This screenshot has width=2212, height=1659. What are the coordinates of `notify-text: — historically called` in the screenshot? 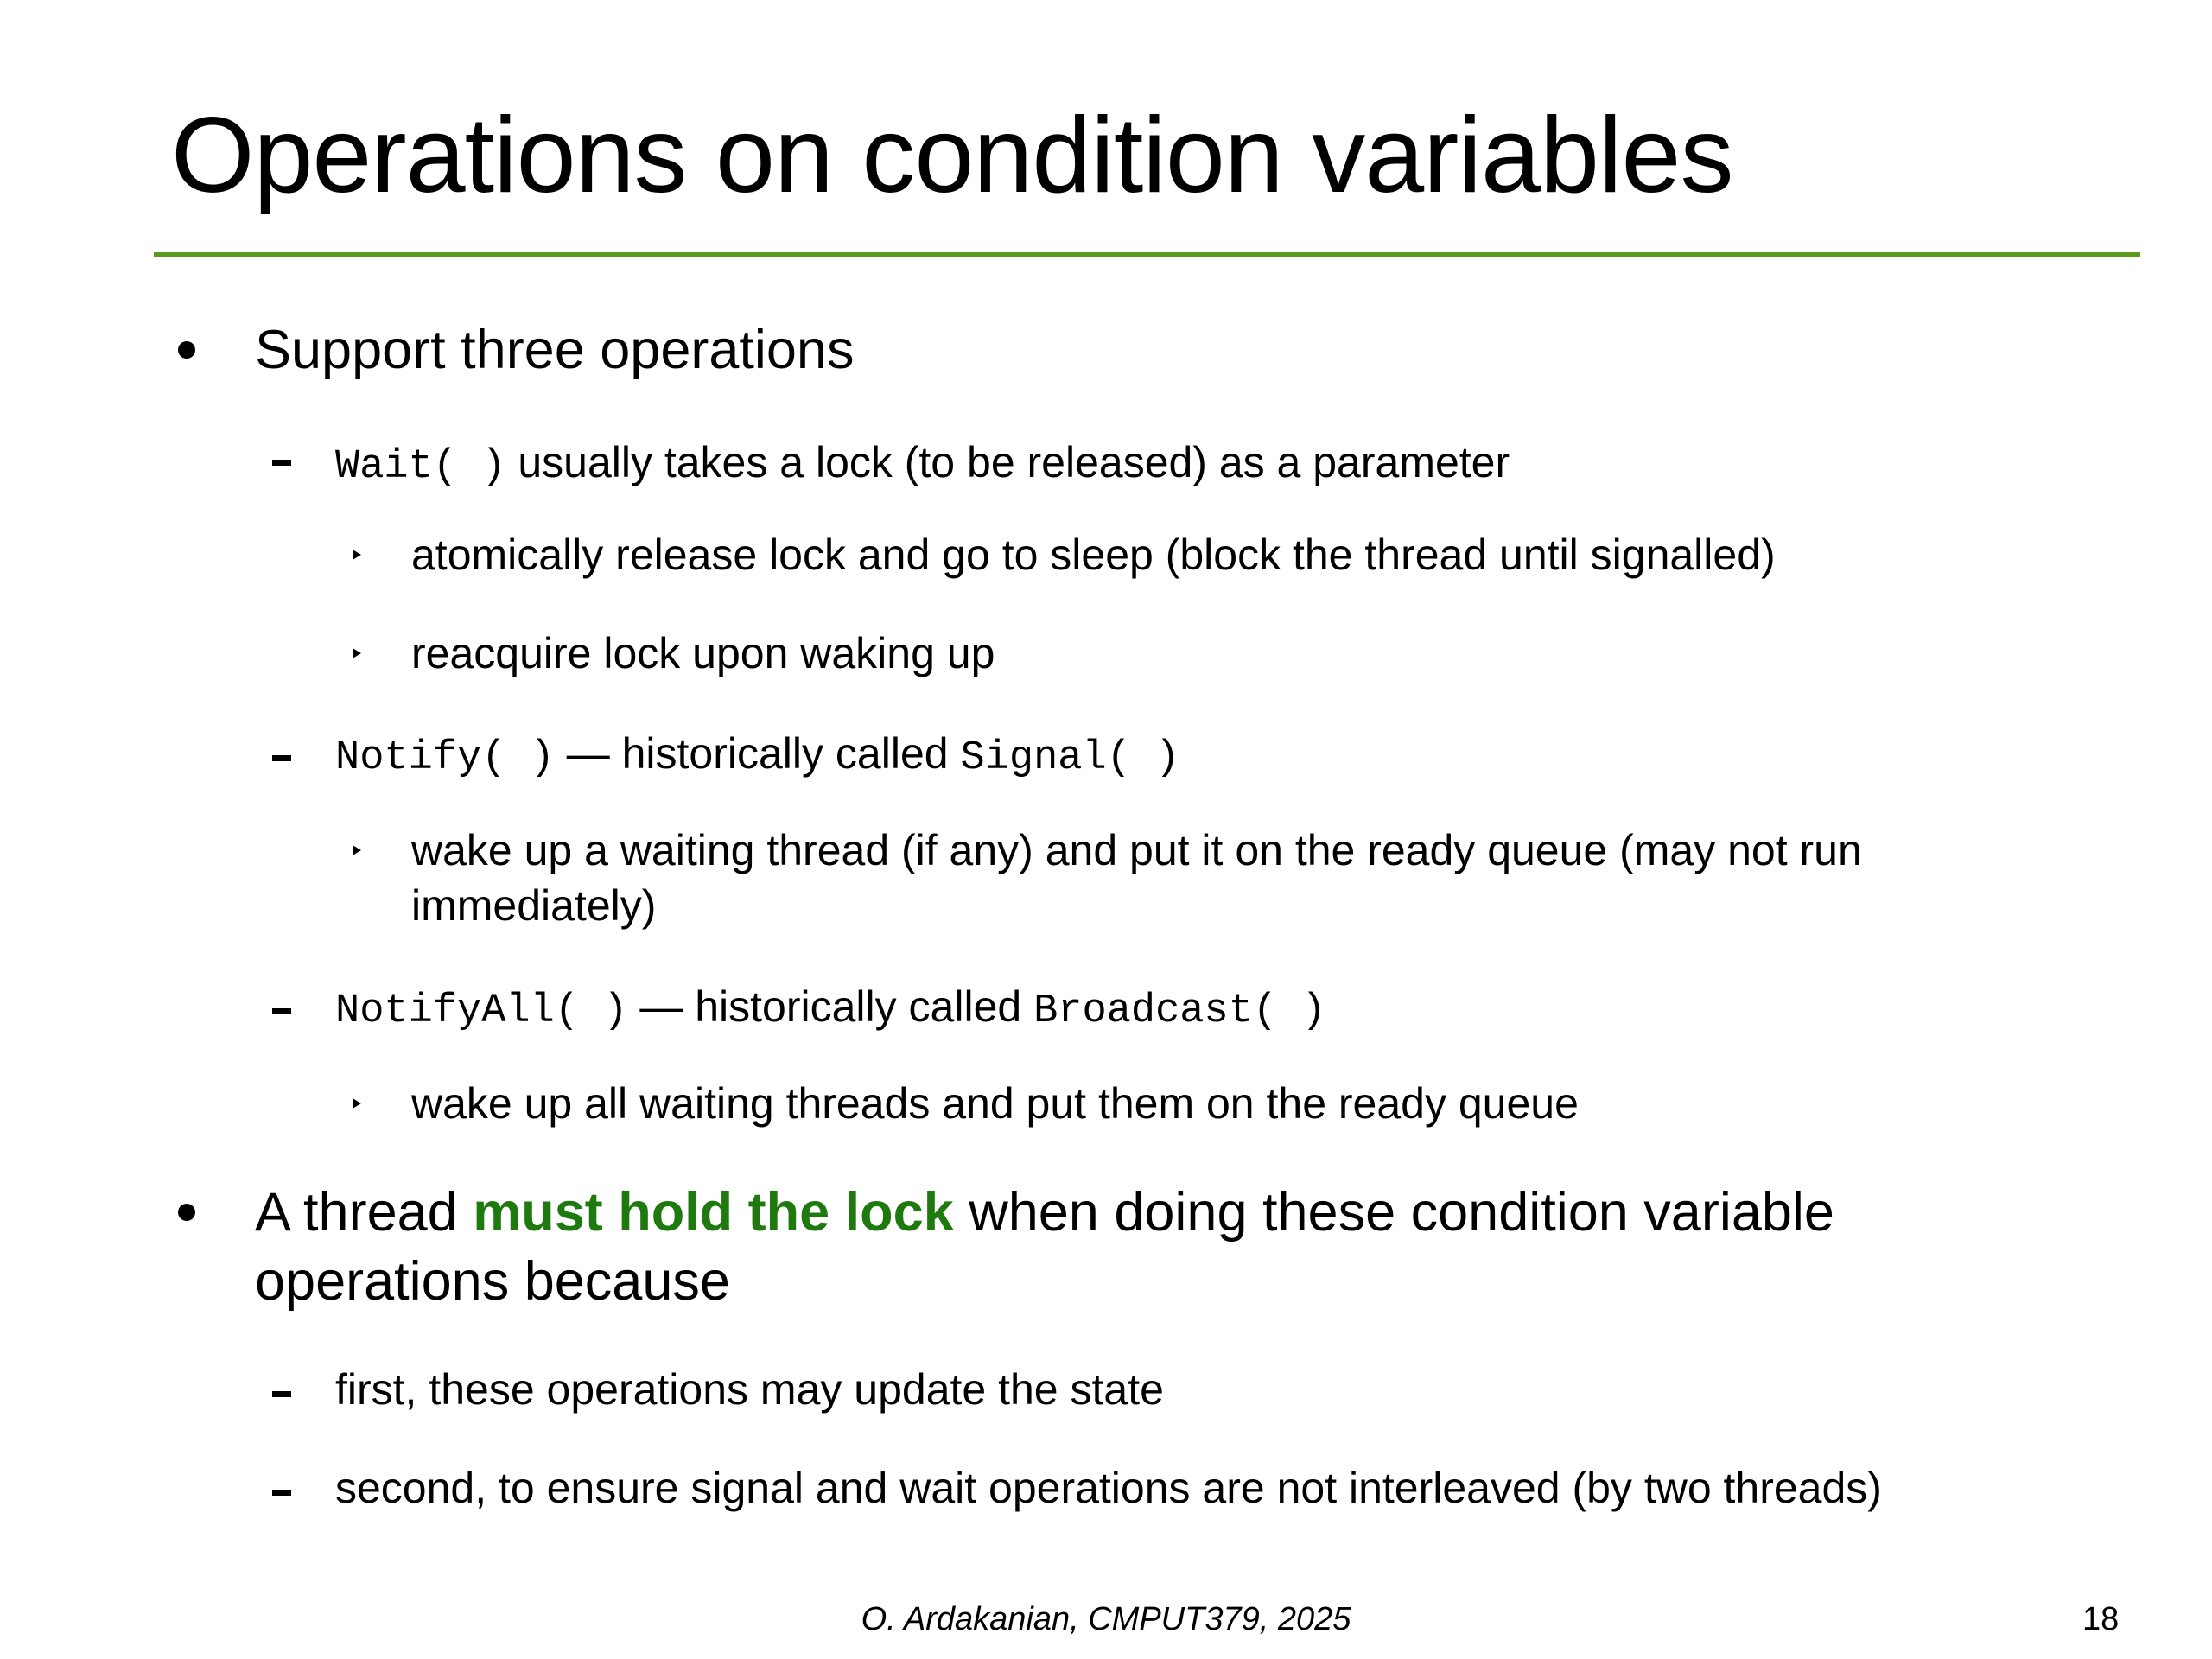 It's located at (757, 753).